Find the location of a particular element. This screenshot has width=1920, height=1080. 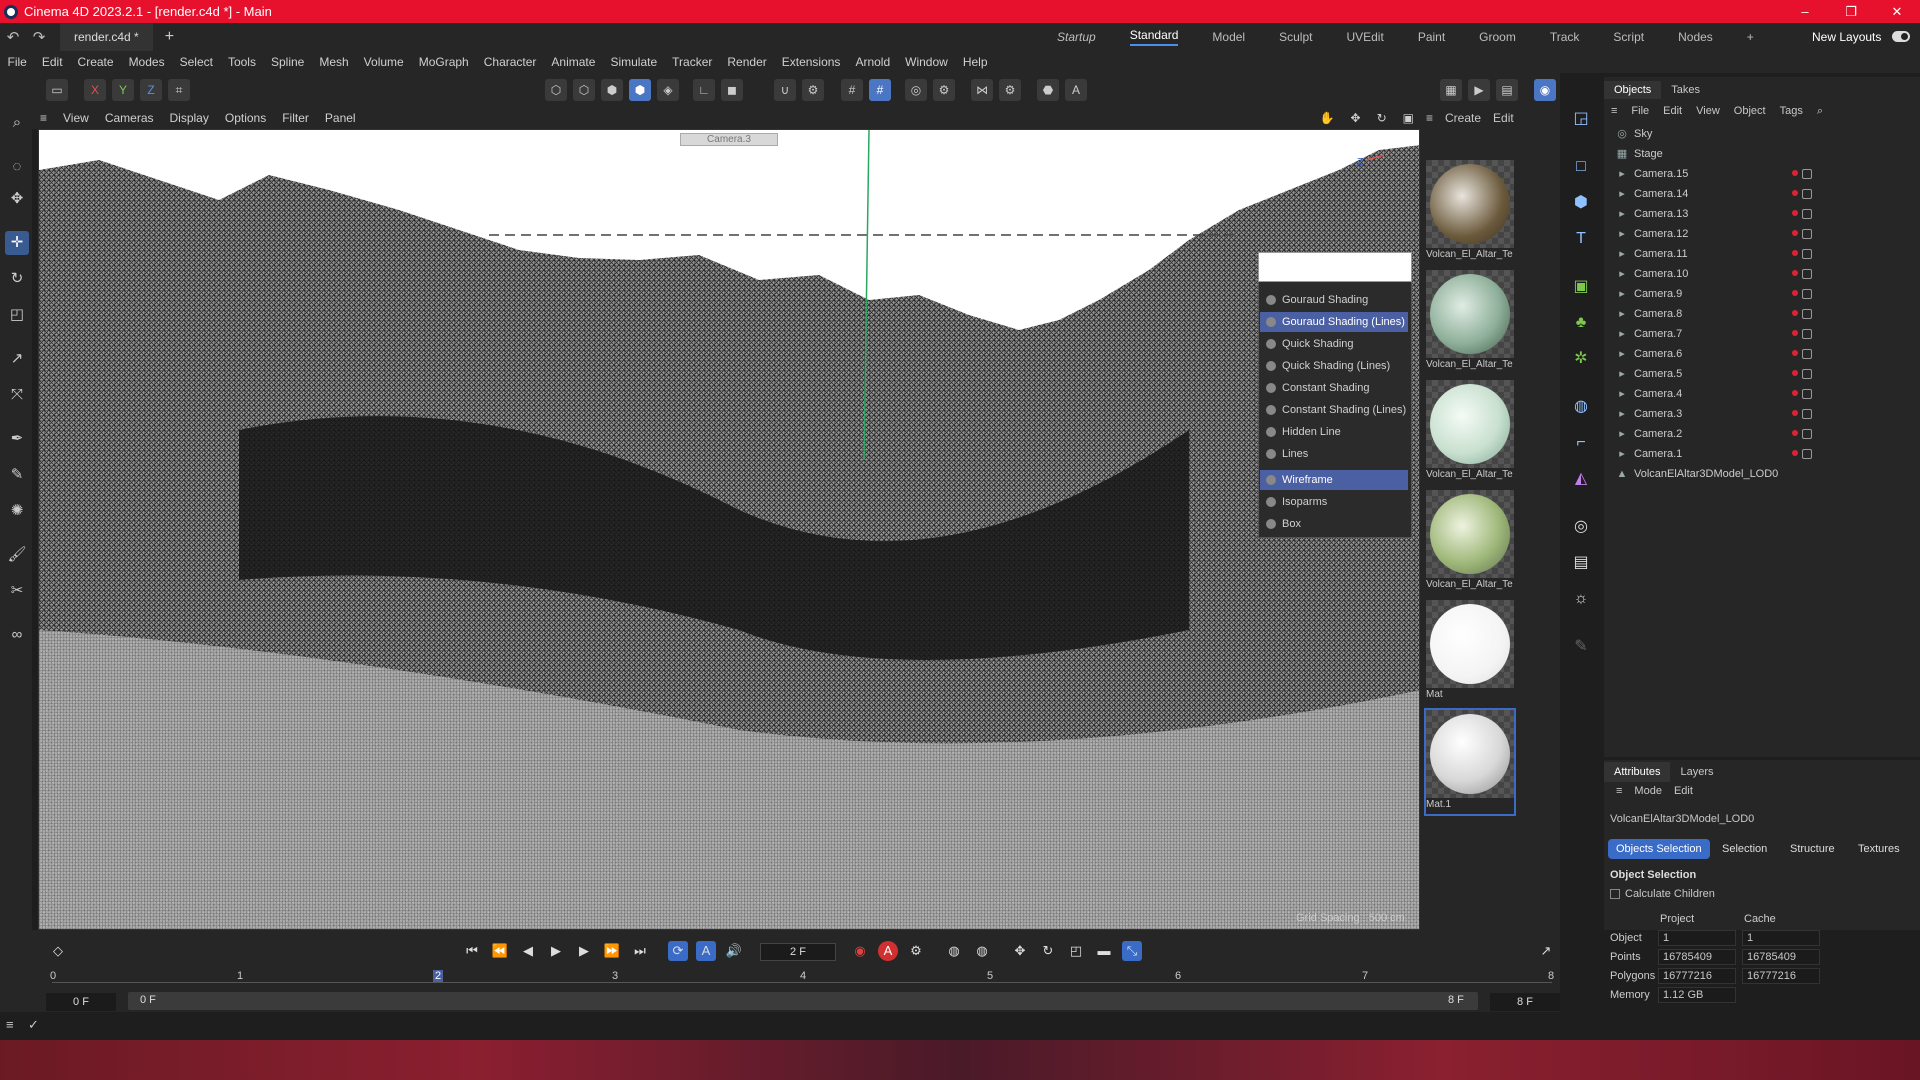

object-row-camera: ▸ Camera.14 is located at coordinates (1764, 194).